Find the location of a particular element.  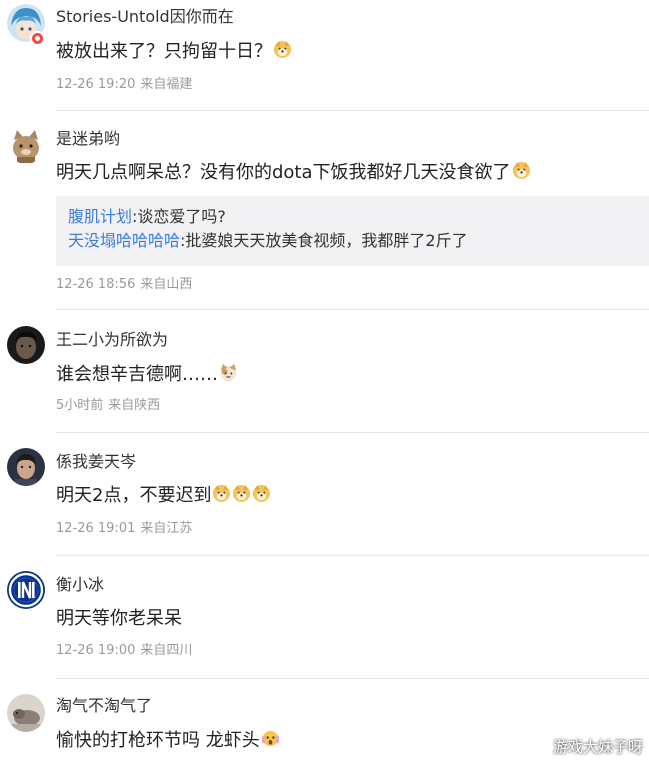

comment-text-body: 明天几点啊呆总？没有你的dota下饭我都好几天没食欲了 is located at coordinates (283, 172).